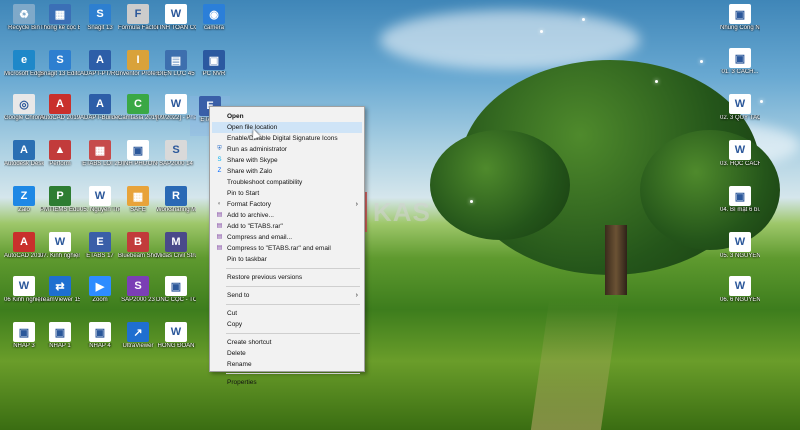  I want to click on desktop-icon: ◉ camera, so click(214, 24).